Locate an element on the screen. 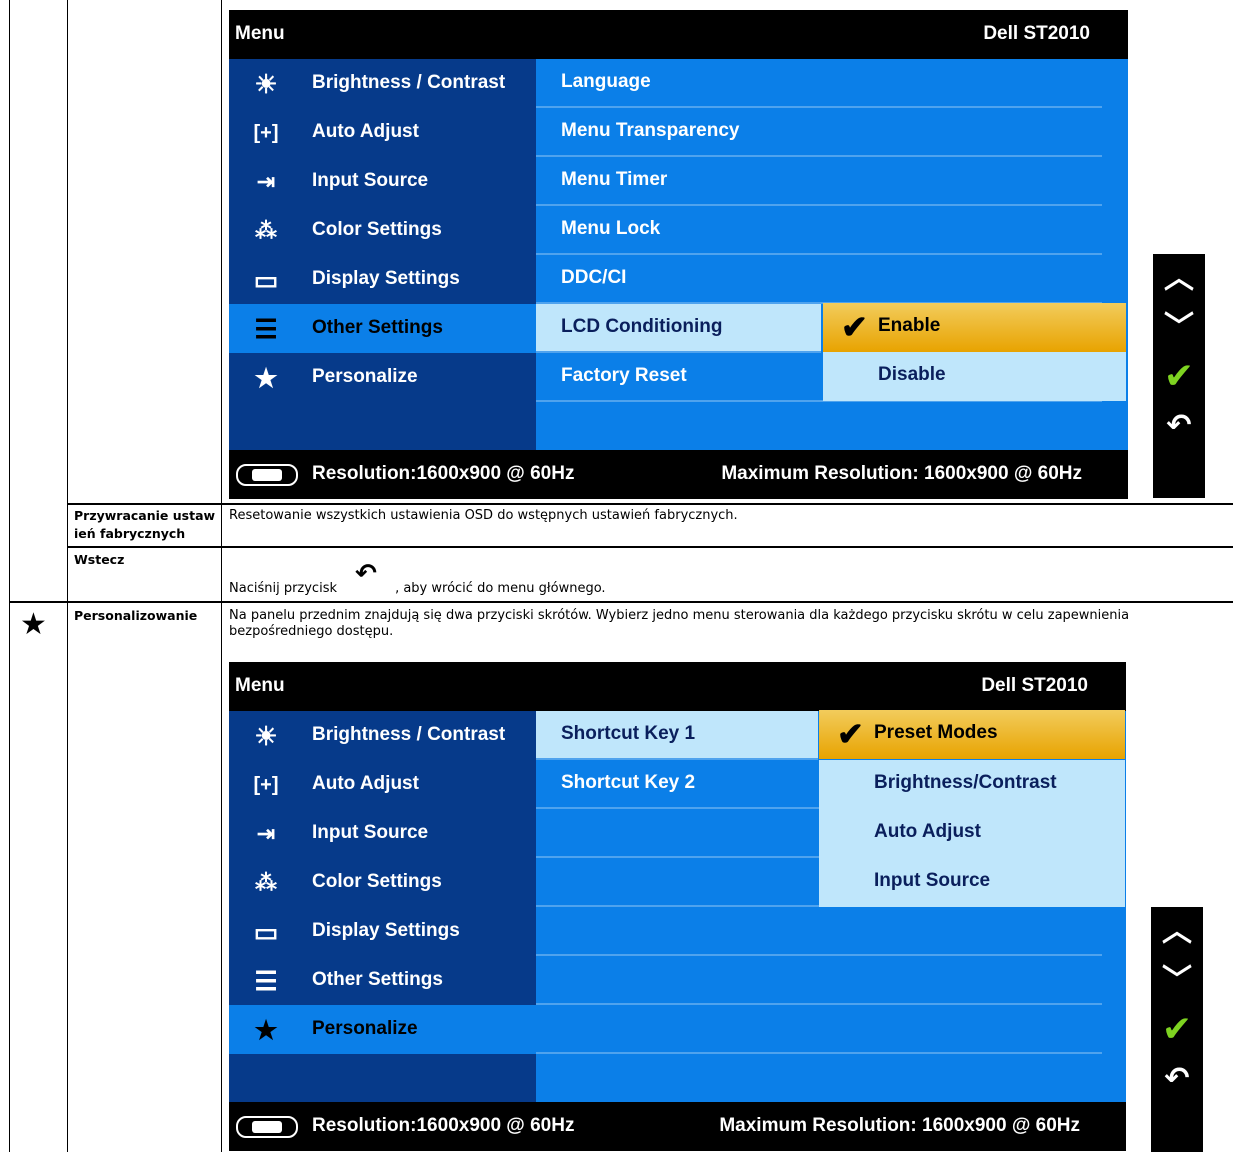  submenu-lcd-conditioning: LCD Conditioning is located at coordinates (678, 328).